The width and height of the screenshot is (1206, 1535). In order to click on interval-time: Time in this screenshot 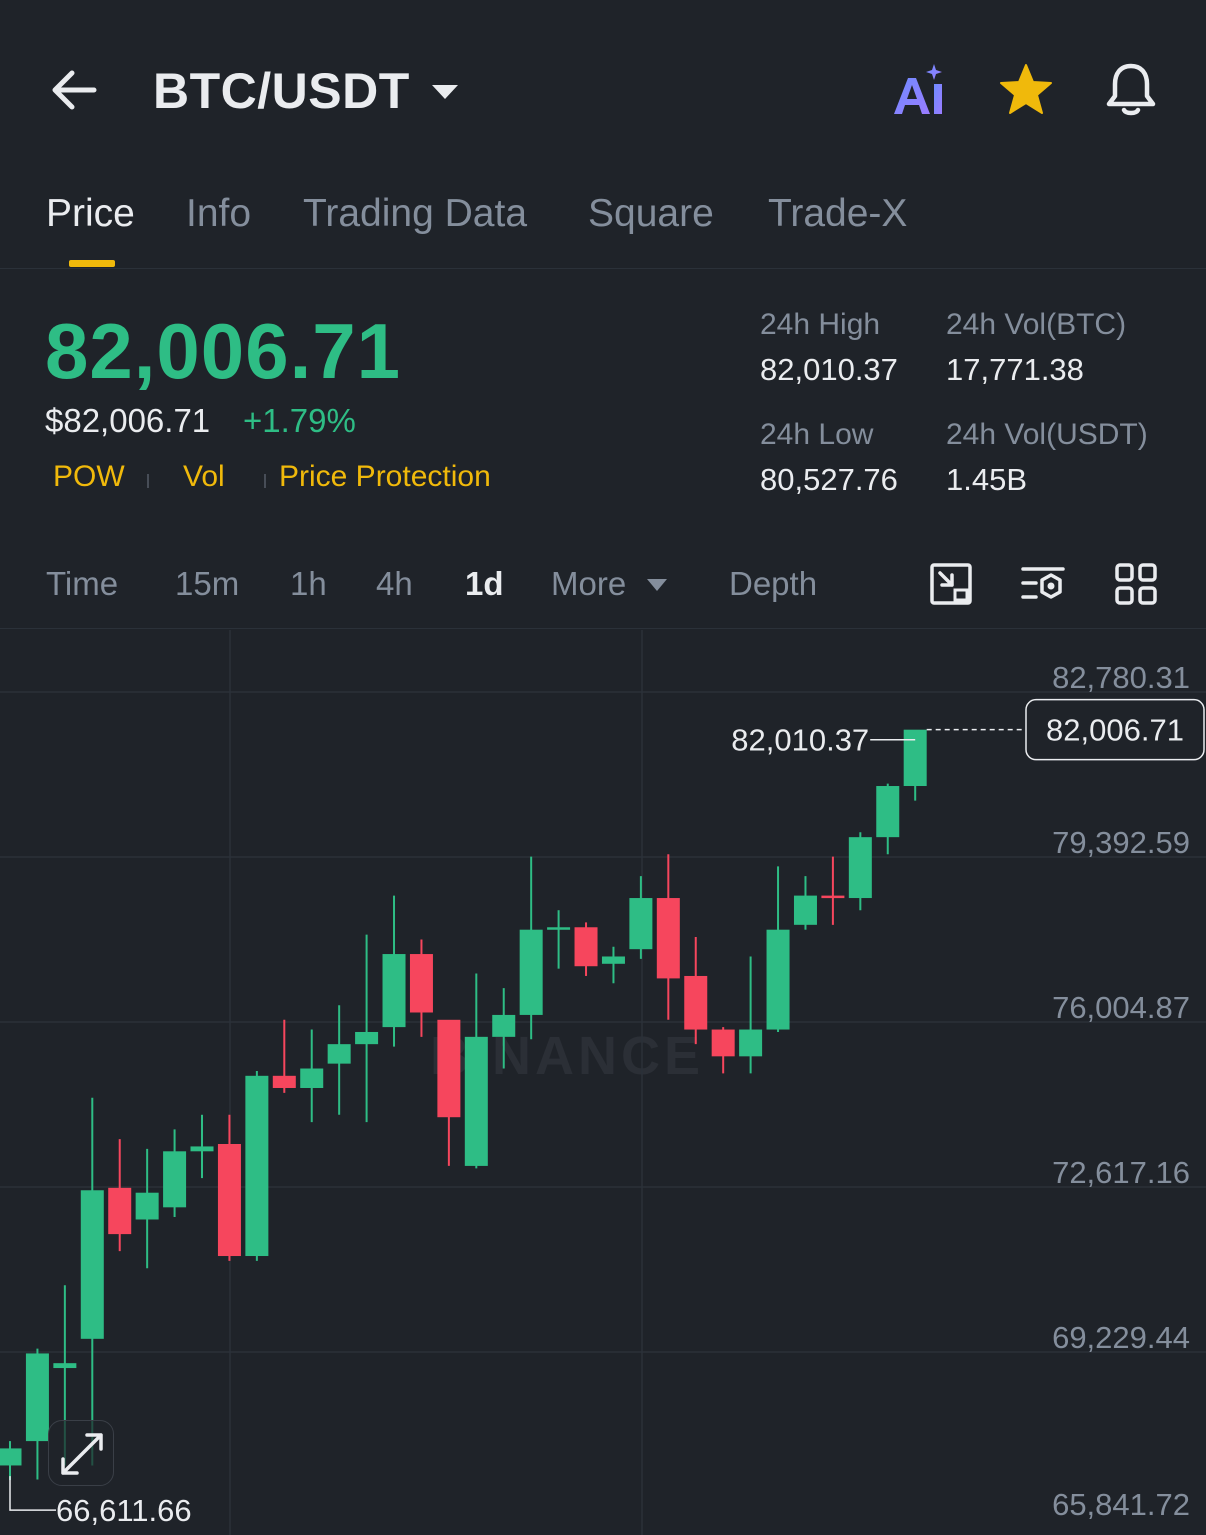, I will do `click(82, 584)`.